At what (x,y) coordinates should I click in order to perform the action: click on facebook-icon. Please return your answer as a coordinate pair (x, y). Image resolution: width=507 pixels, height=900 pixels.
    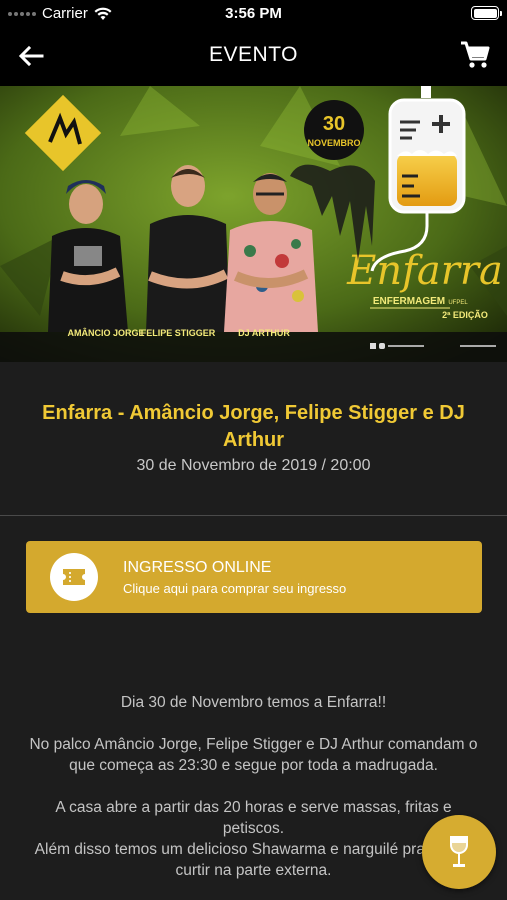
    Looking at the image, I should click on (373, 346).